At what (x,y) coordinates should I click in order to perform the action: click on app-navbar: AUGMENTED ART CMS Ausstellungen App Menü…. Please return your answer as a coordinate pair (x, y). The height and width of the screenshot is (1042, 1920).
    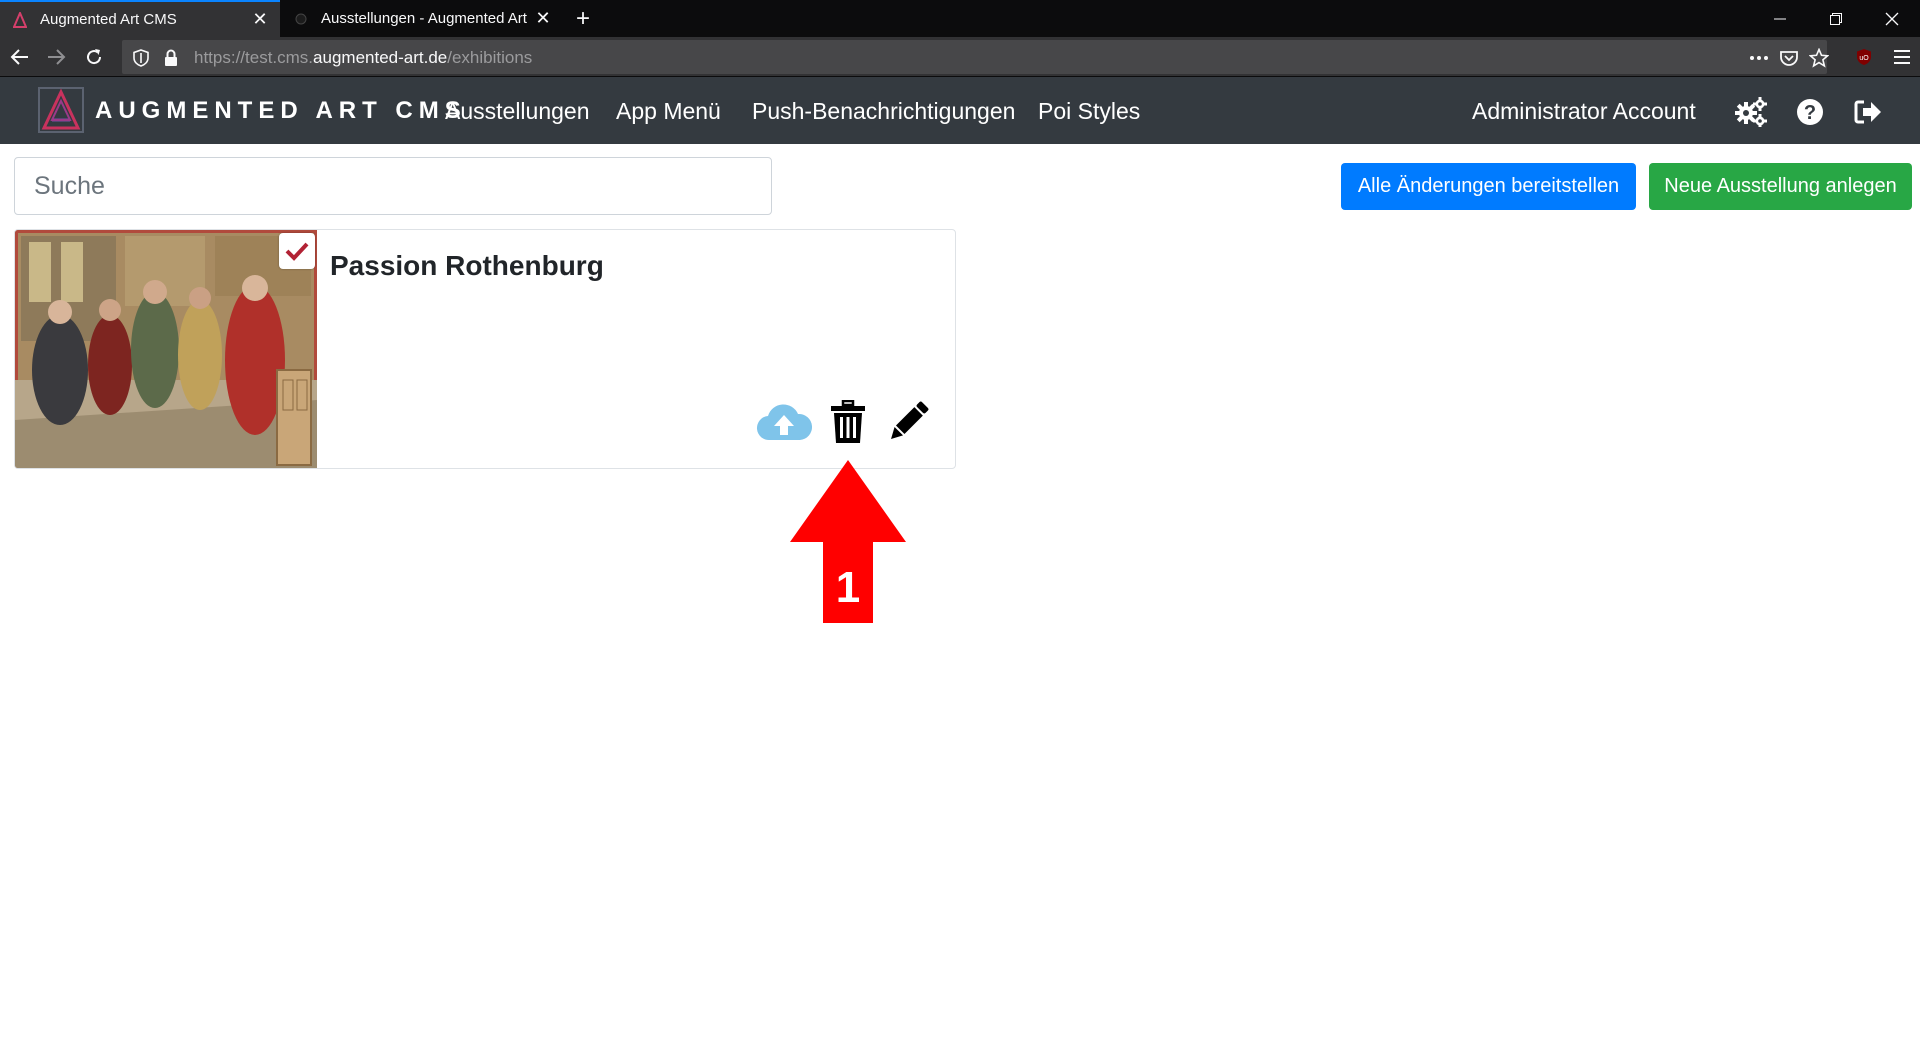
    Looking at the image, I should click on (960, 110).